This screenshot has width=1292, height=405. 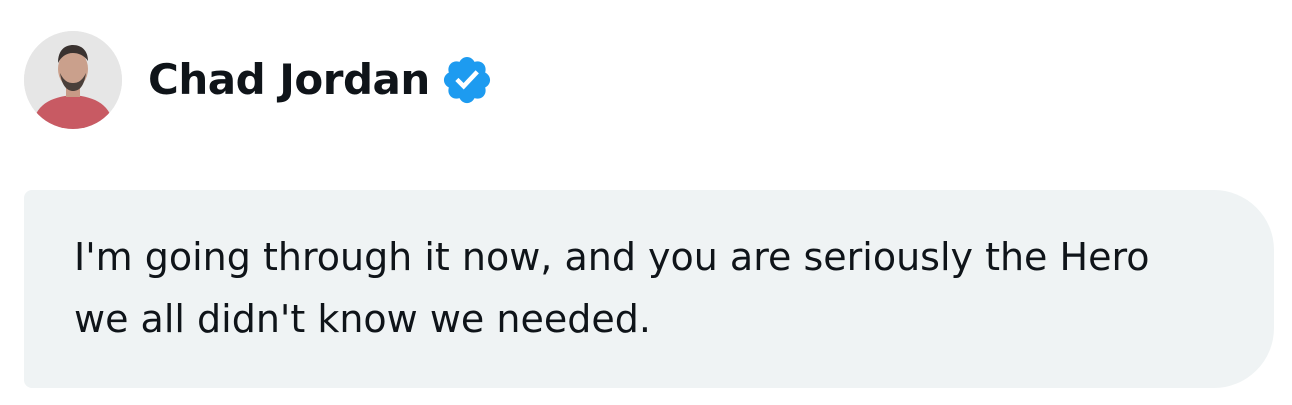 I want to click on author-name: Chad Jordan, so click(x=289, y=80).